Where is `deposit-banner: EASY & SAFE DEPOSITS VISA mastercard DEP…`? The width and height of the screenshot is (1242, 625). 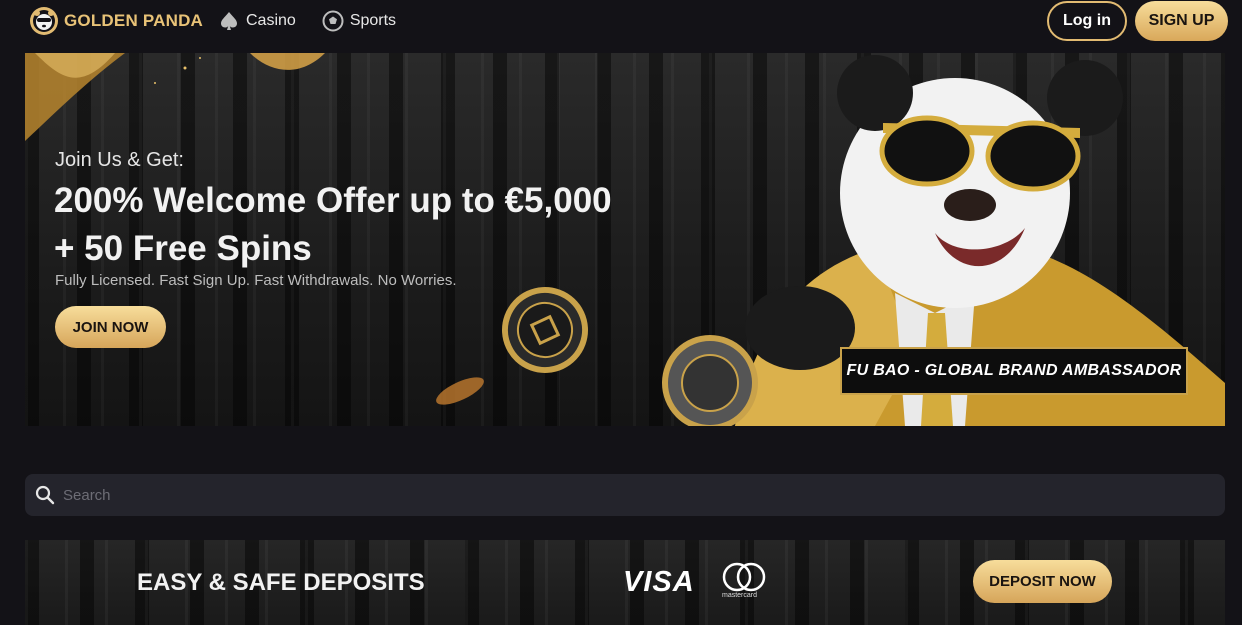 deposit-banner: EASY & SAFE DEPOSITS VISA mastercard DEP… is located at coordinates (625, 582).